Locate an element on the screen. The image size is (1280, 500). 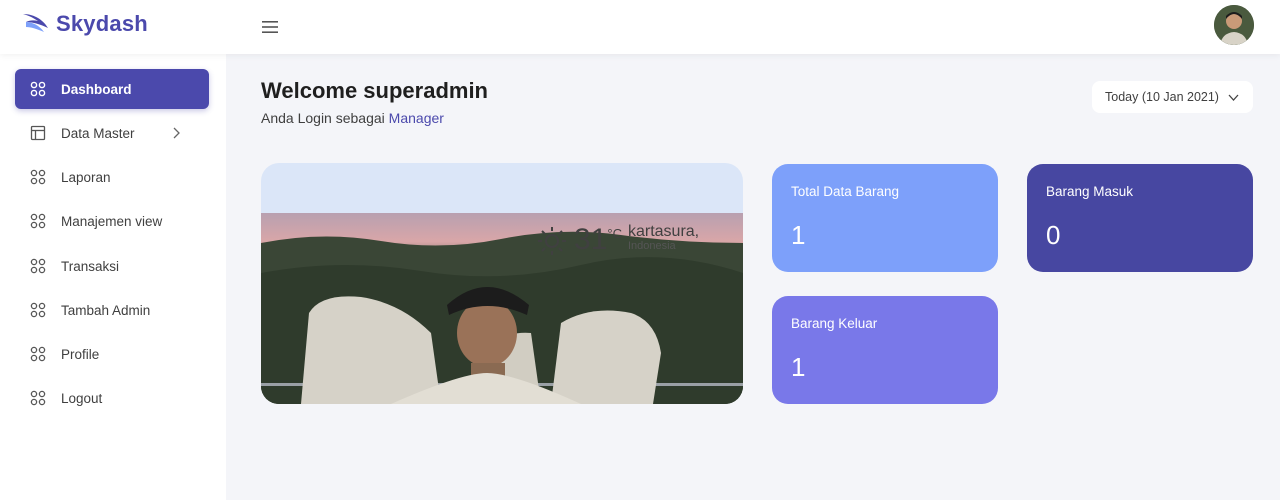
layout-icon is located at coordinates (38, 133).